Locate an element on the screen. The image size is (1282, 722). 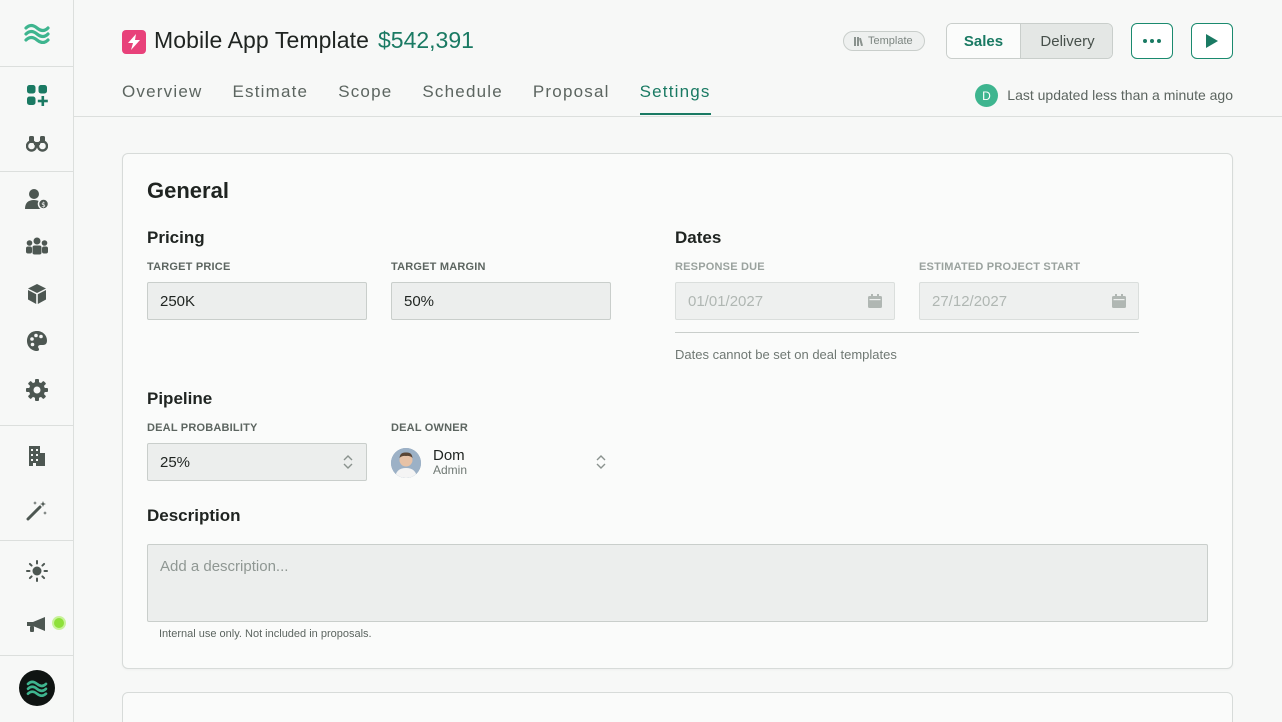
description-heading: Description is located at coordinates (194, 515).